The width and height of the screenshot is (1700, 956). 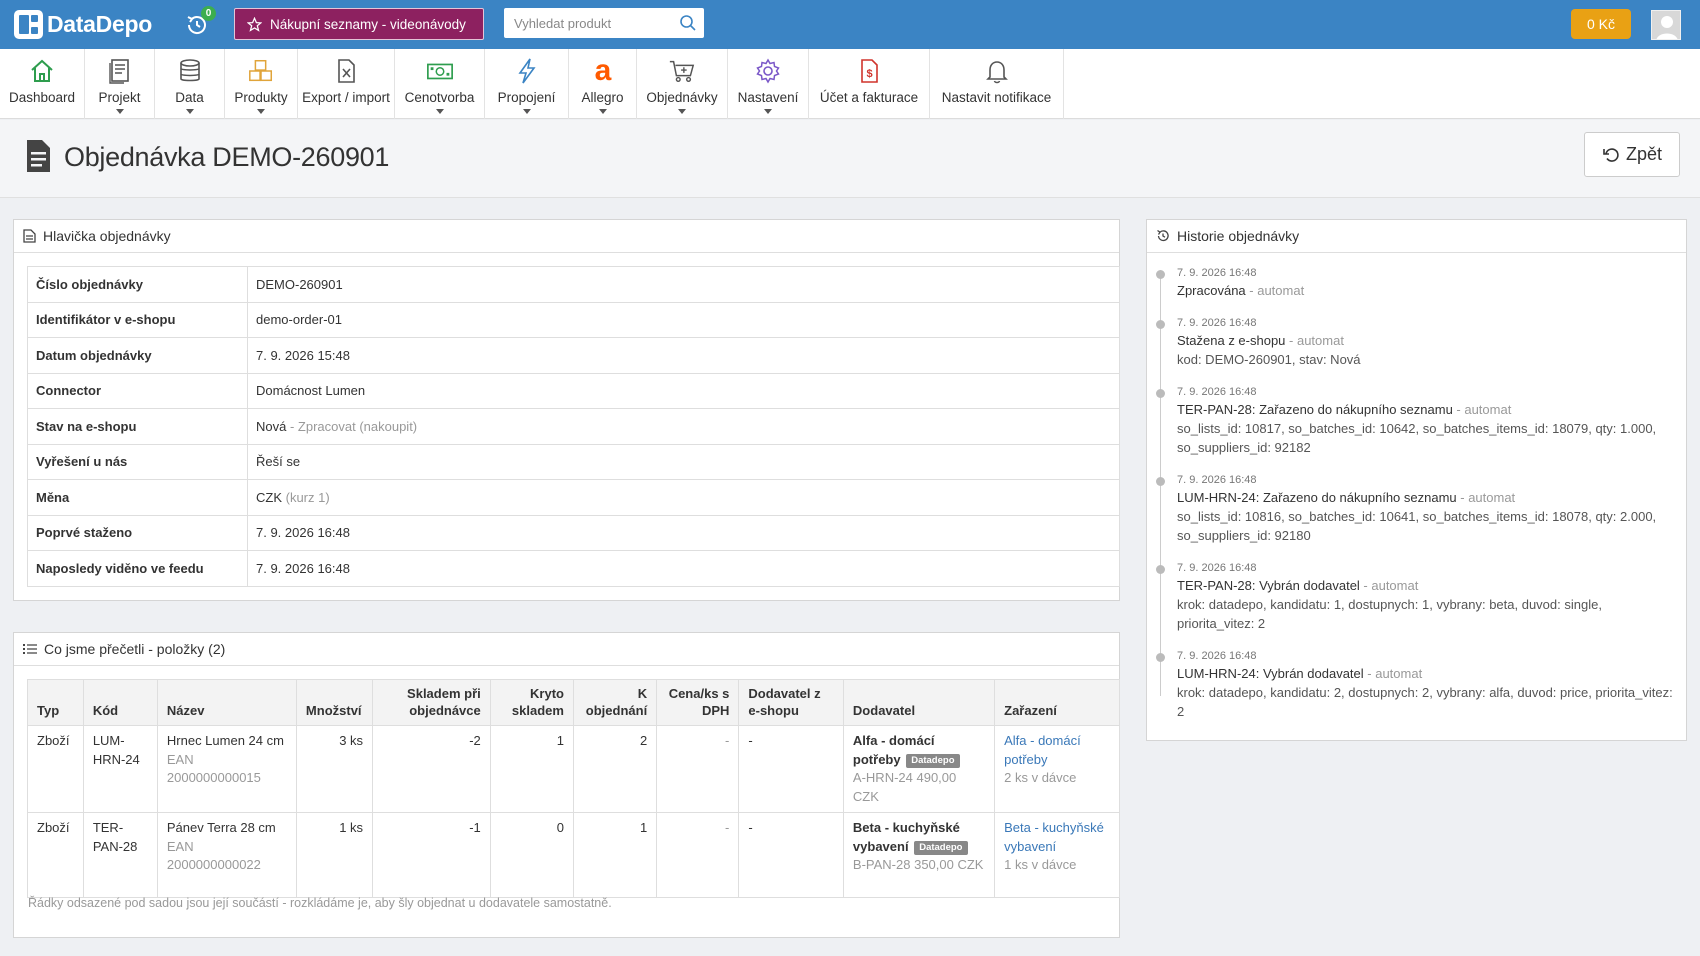 I want to click on search-input, so click(x=586, y=23).